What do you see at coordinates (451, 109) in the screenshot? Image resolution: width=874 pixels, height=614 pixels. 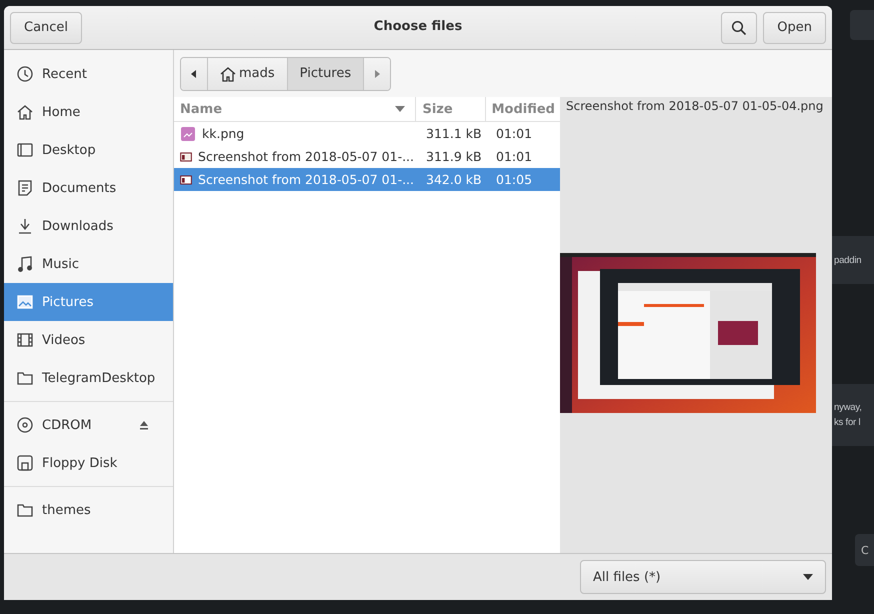 I see `column-header: Size` at bounding box center [451, 109].